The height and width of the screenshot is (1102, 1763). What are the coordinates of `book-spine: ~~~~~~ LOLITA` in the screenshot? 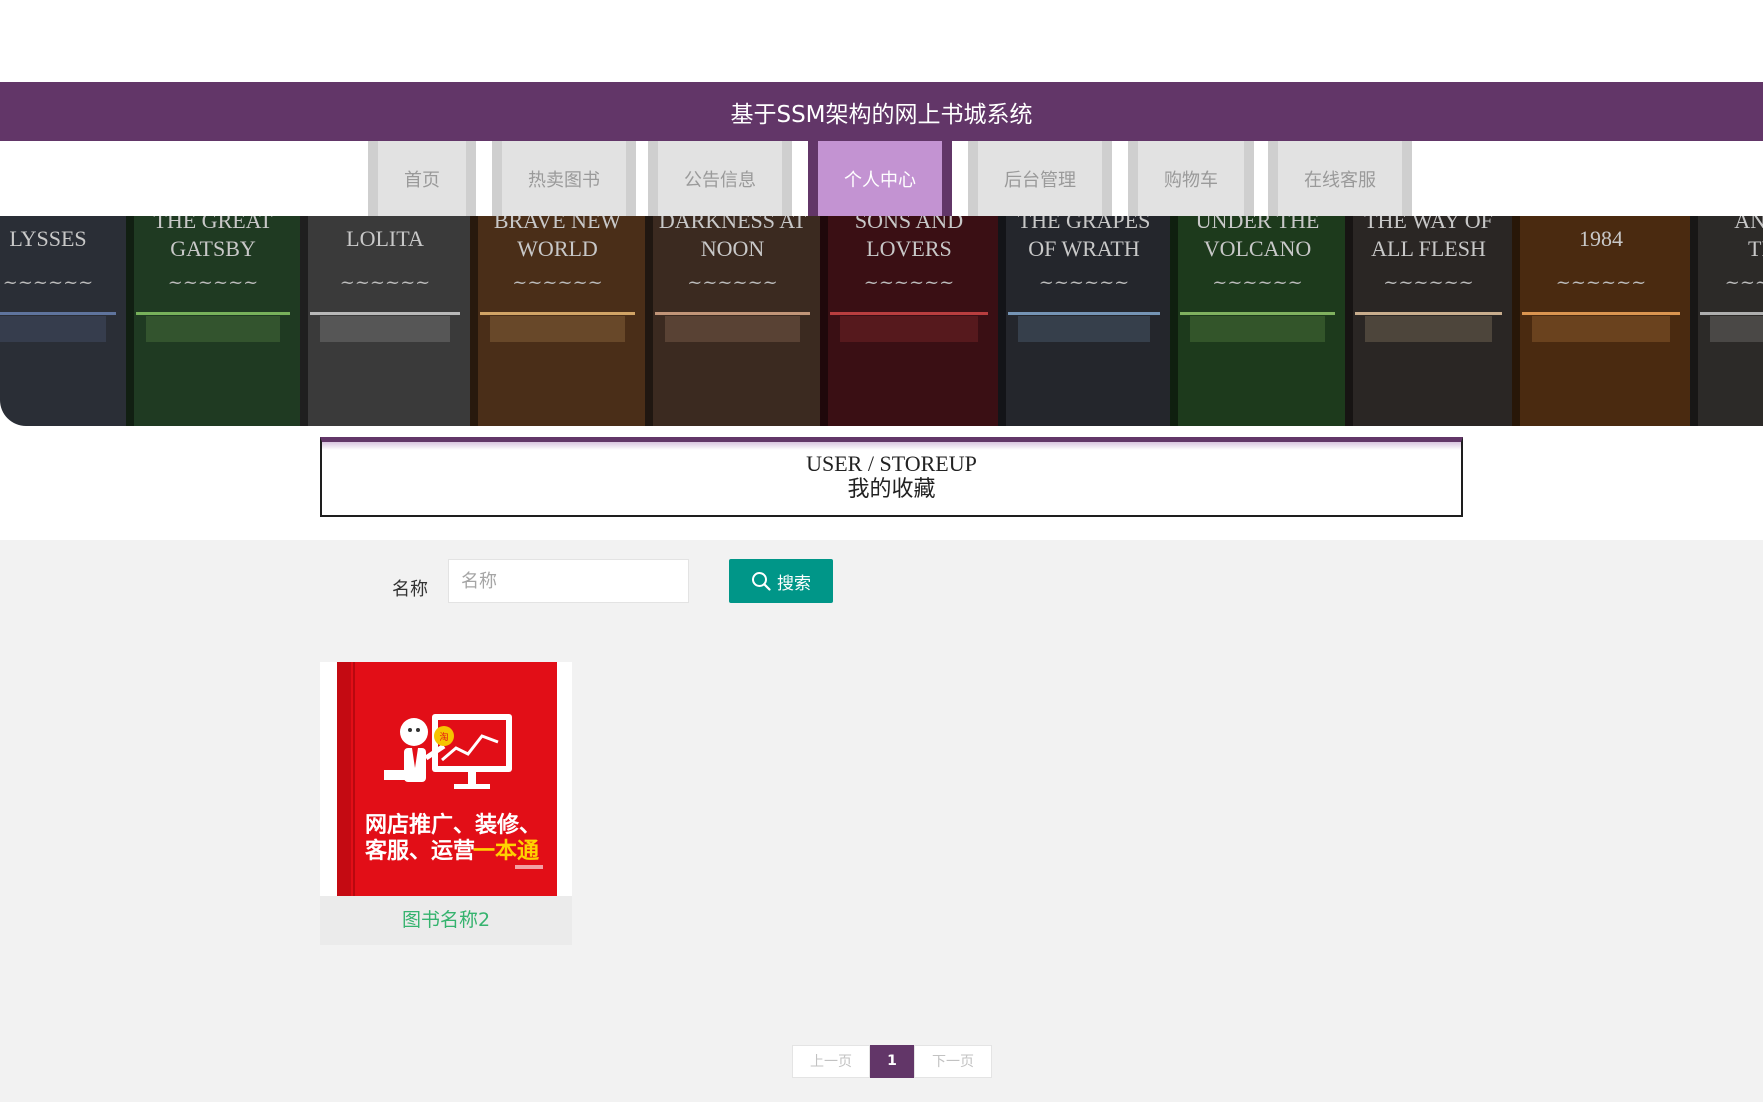 It's located at (385, 321).